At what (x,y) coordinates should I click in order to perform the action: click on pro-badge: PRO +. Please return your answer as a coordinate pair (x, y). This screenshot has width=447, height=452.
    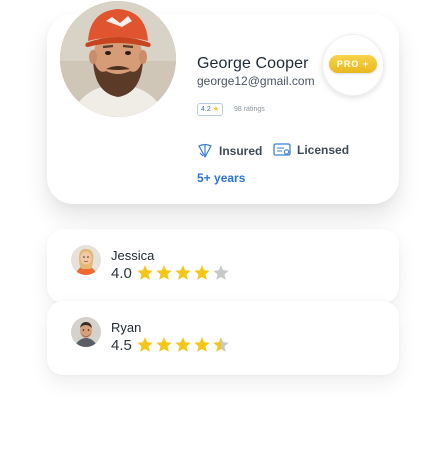
    Looking at the image, I should click on (353, 64).